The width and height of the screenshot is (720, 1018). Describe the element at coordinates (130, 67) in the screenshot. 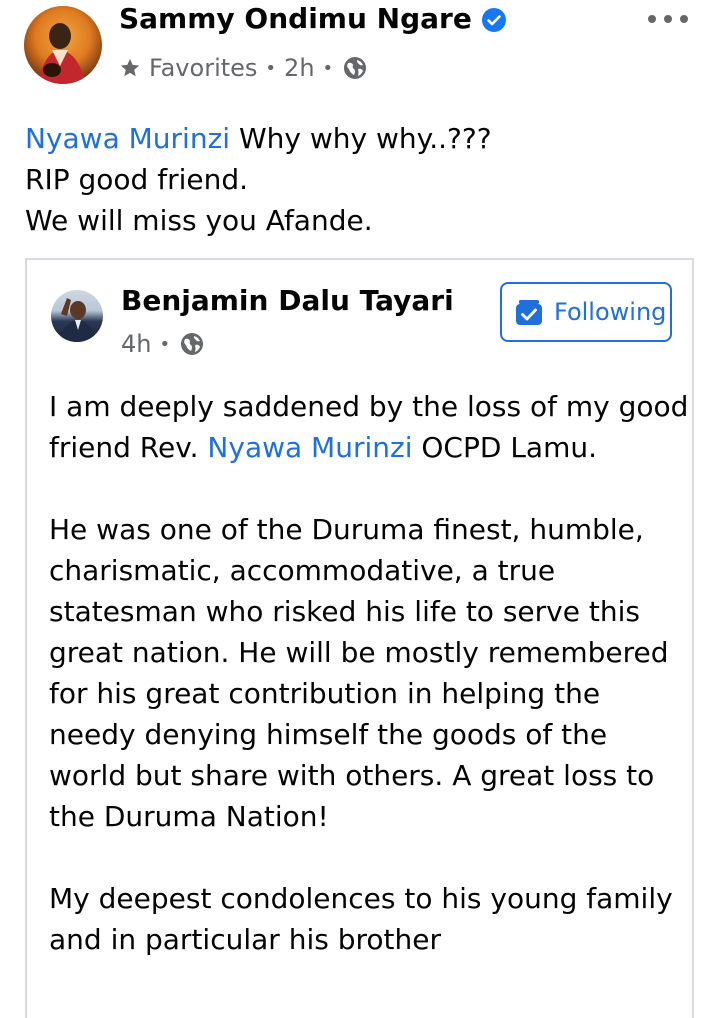

I see `star-icon` at that location.